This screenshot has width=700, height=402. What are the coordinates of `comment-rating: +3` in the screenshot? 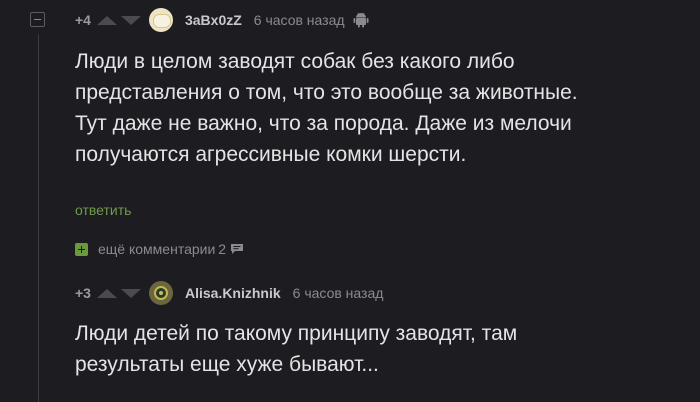 It's located at (83, 293).